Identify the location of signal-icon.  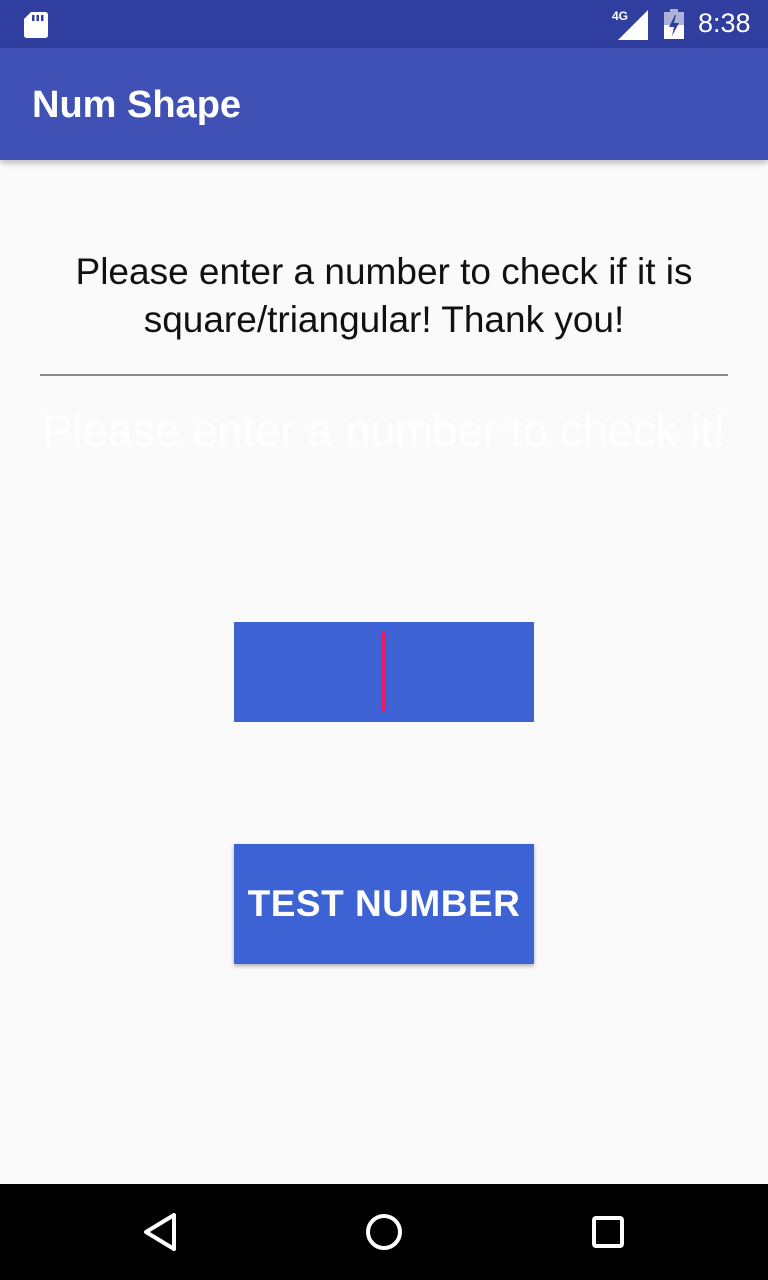
(633, 25).